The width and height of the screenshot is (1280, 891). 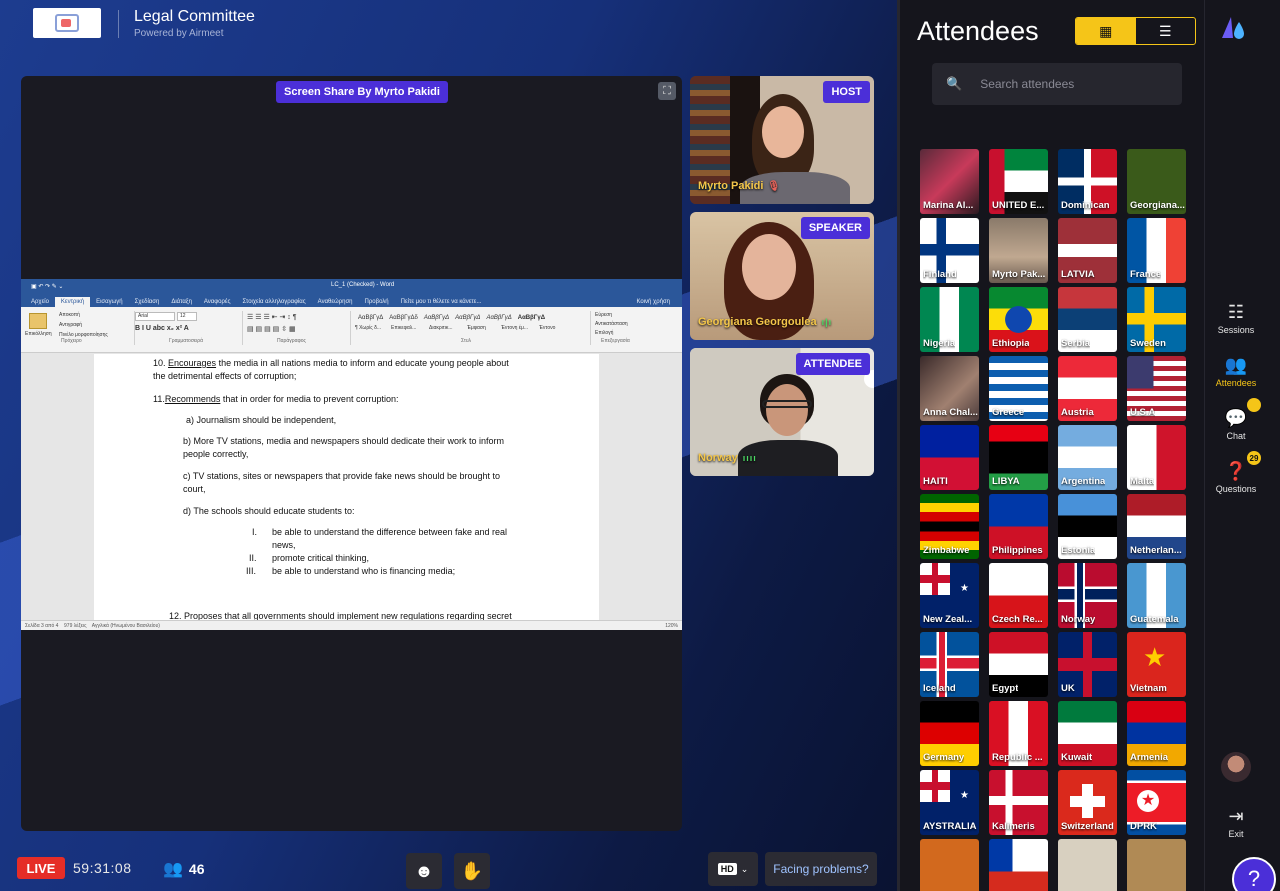 I want to click on video-tile-speaker: SPEAKER Georgiana Georgoulea ı|ı, so click(x=782, y=276).